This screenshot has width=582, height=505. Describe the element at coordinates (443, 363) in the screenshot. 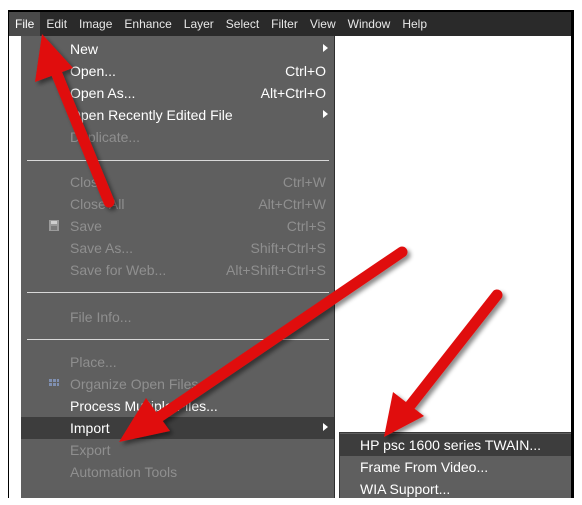

I see `annotation-arrow-hp-twain` at that location.